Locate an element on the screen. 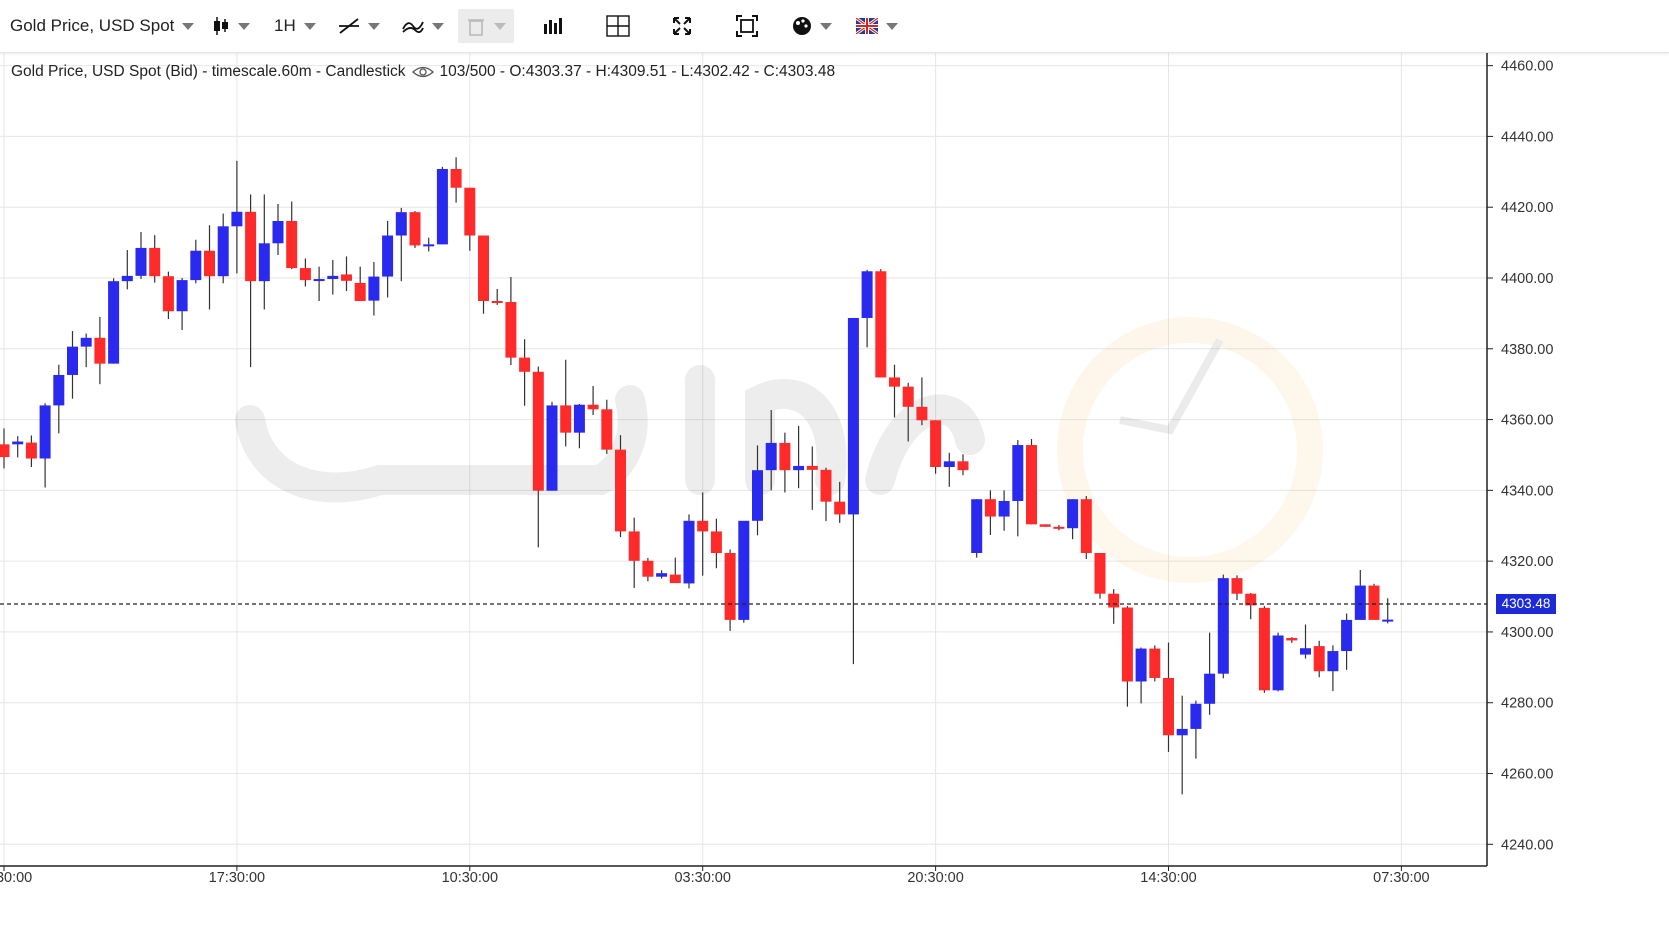  uk-flag-icon is located at coordinates (867, 26).